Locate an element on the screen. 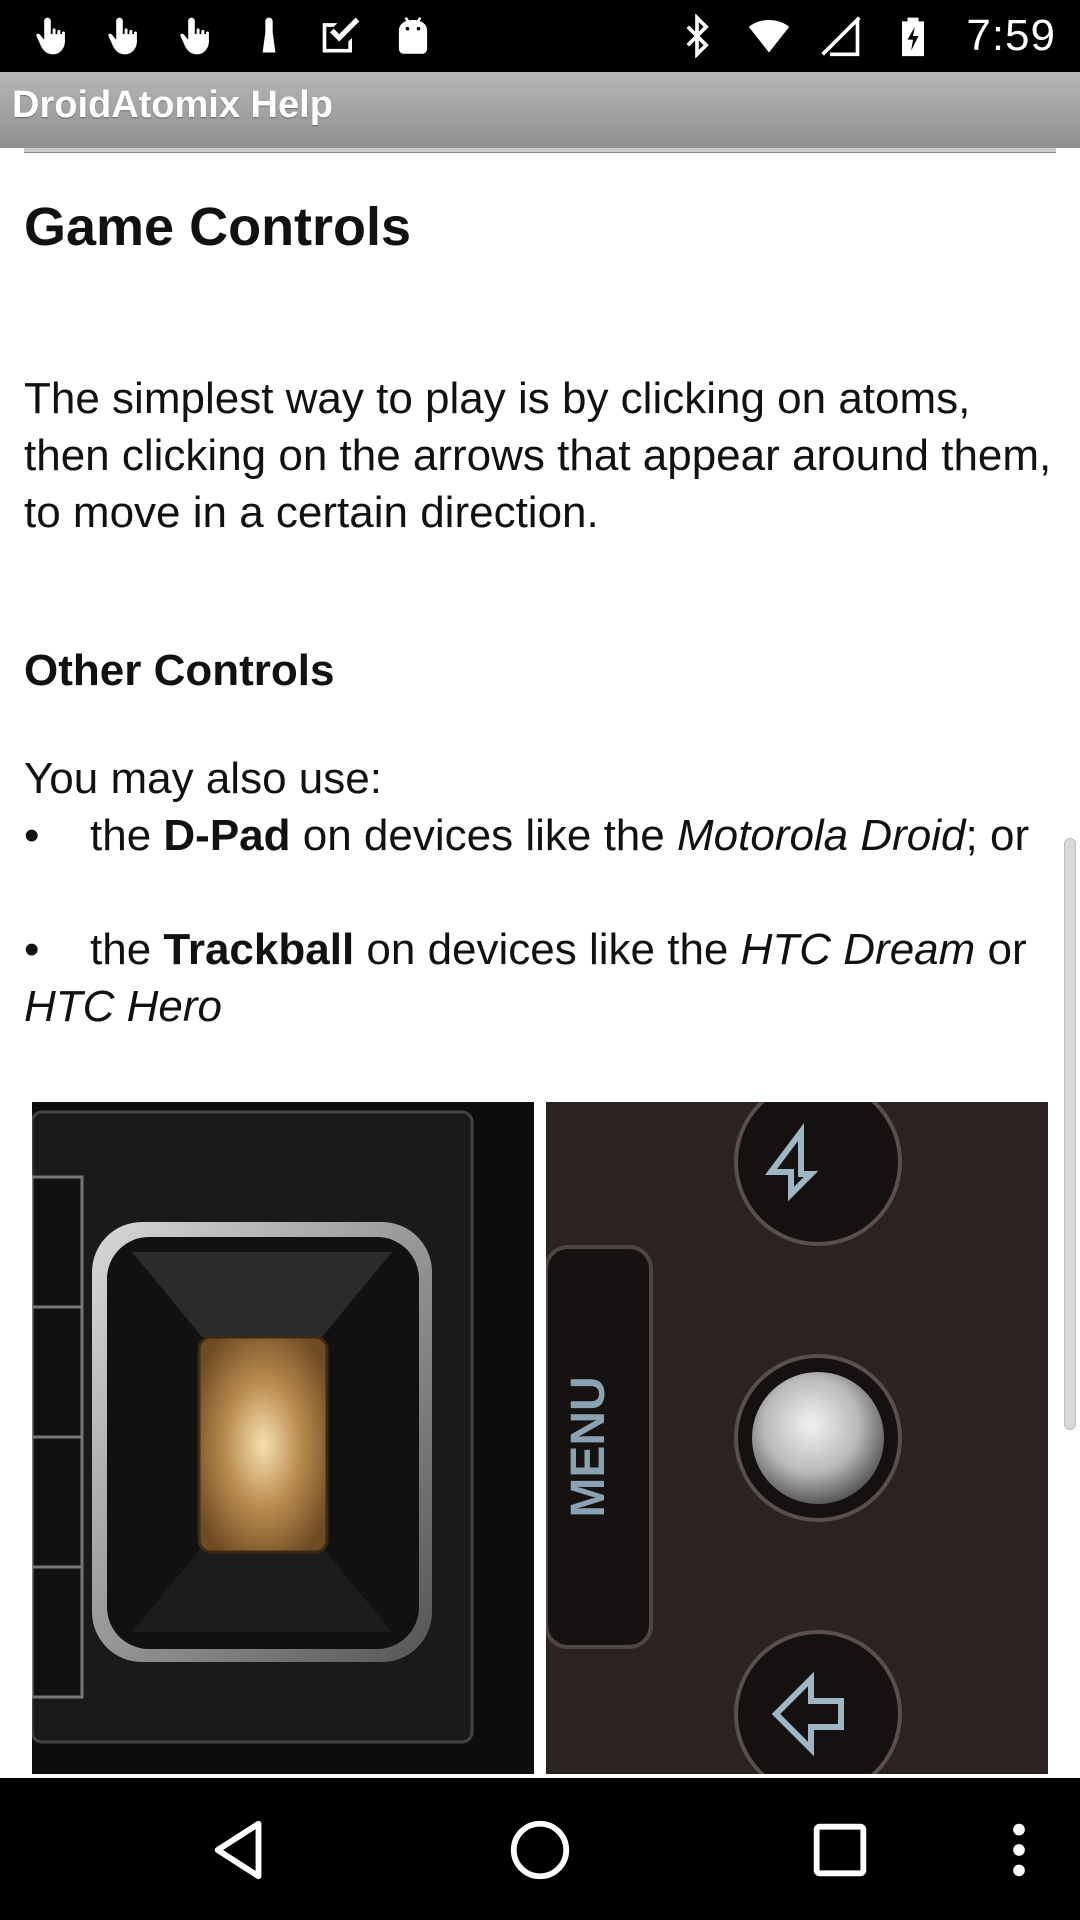 The image size is (1080, 1920). bullet-italic-2: HTC Hero is located at coordinates (123, 1006).